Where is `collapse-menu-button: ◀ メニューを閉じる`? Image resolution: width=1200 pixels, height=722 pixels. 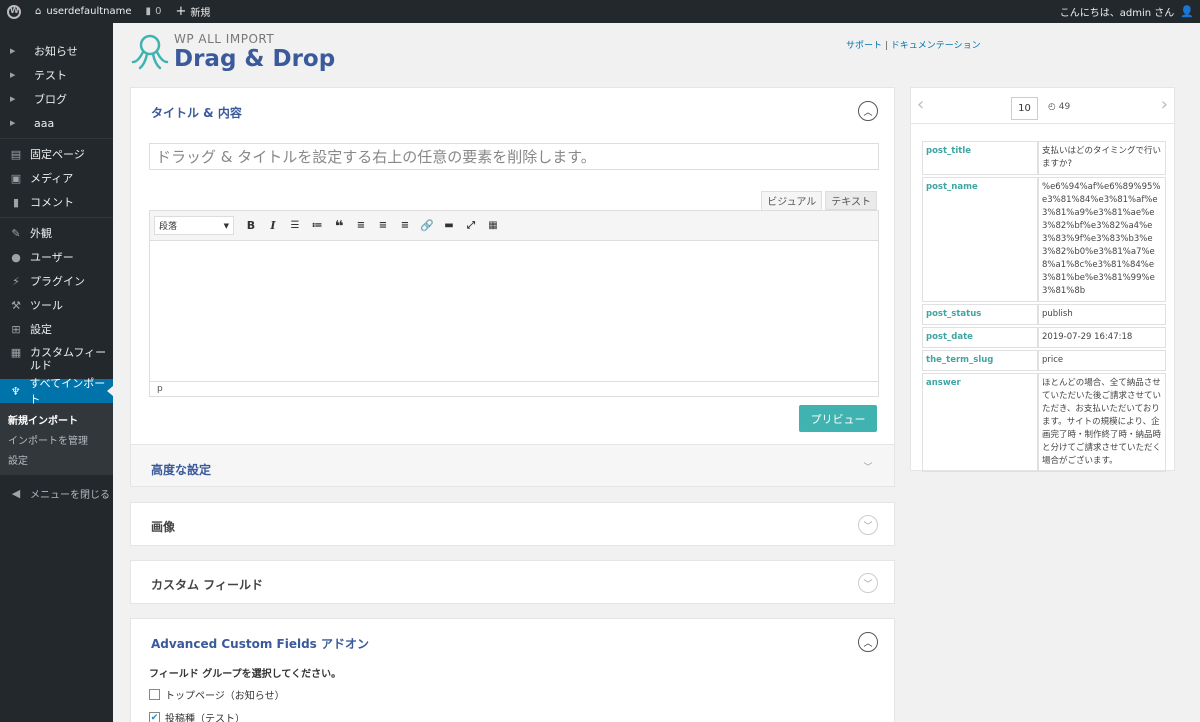
collapse-menu-button: ◀ メニューを閉じる is located at coordinates (56, 493).